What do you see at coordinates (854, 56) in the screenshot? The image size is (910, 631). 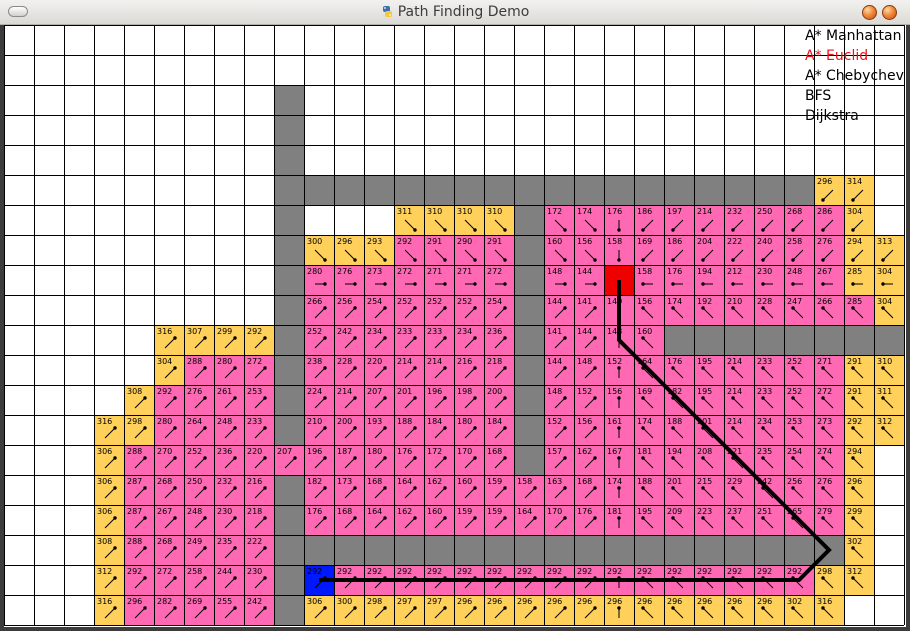 I see `menu-item-a-euclid: A* Euclid` at bounding box center [854, 56].